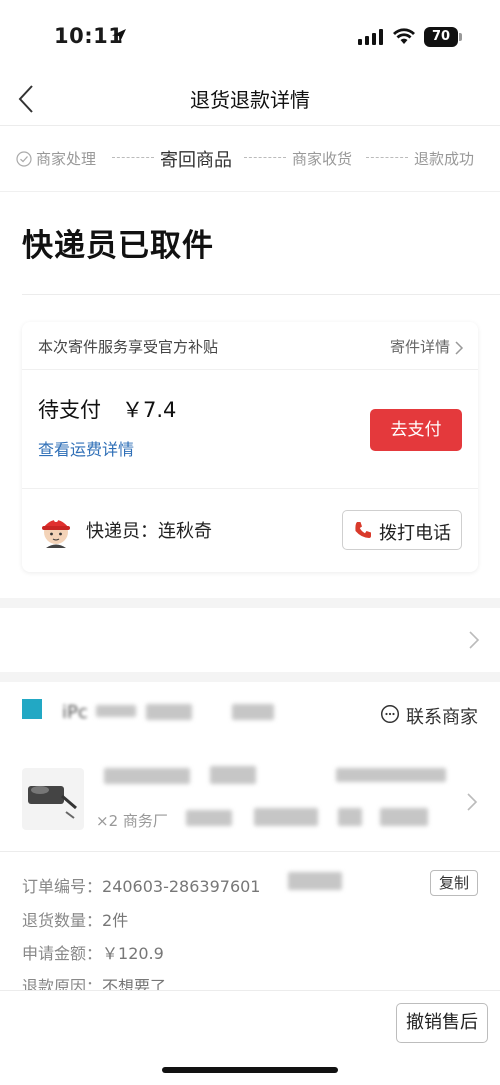  I want to click on battery-icon: 70, so click(441, 37).